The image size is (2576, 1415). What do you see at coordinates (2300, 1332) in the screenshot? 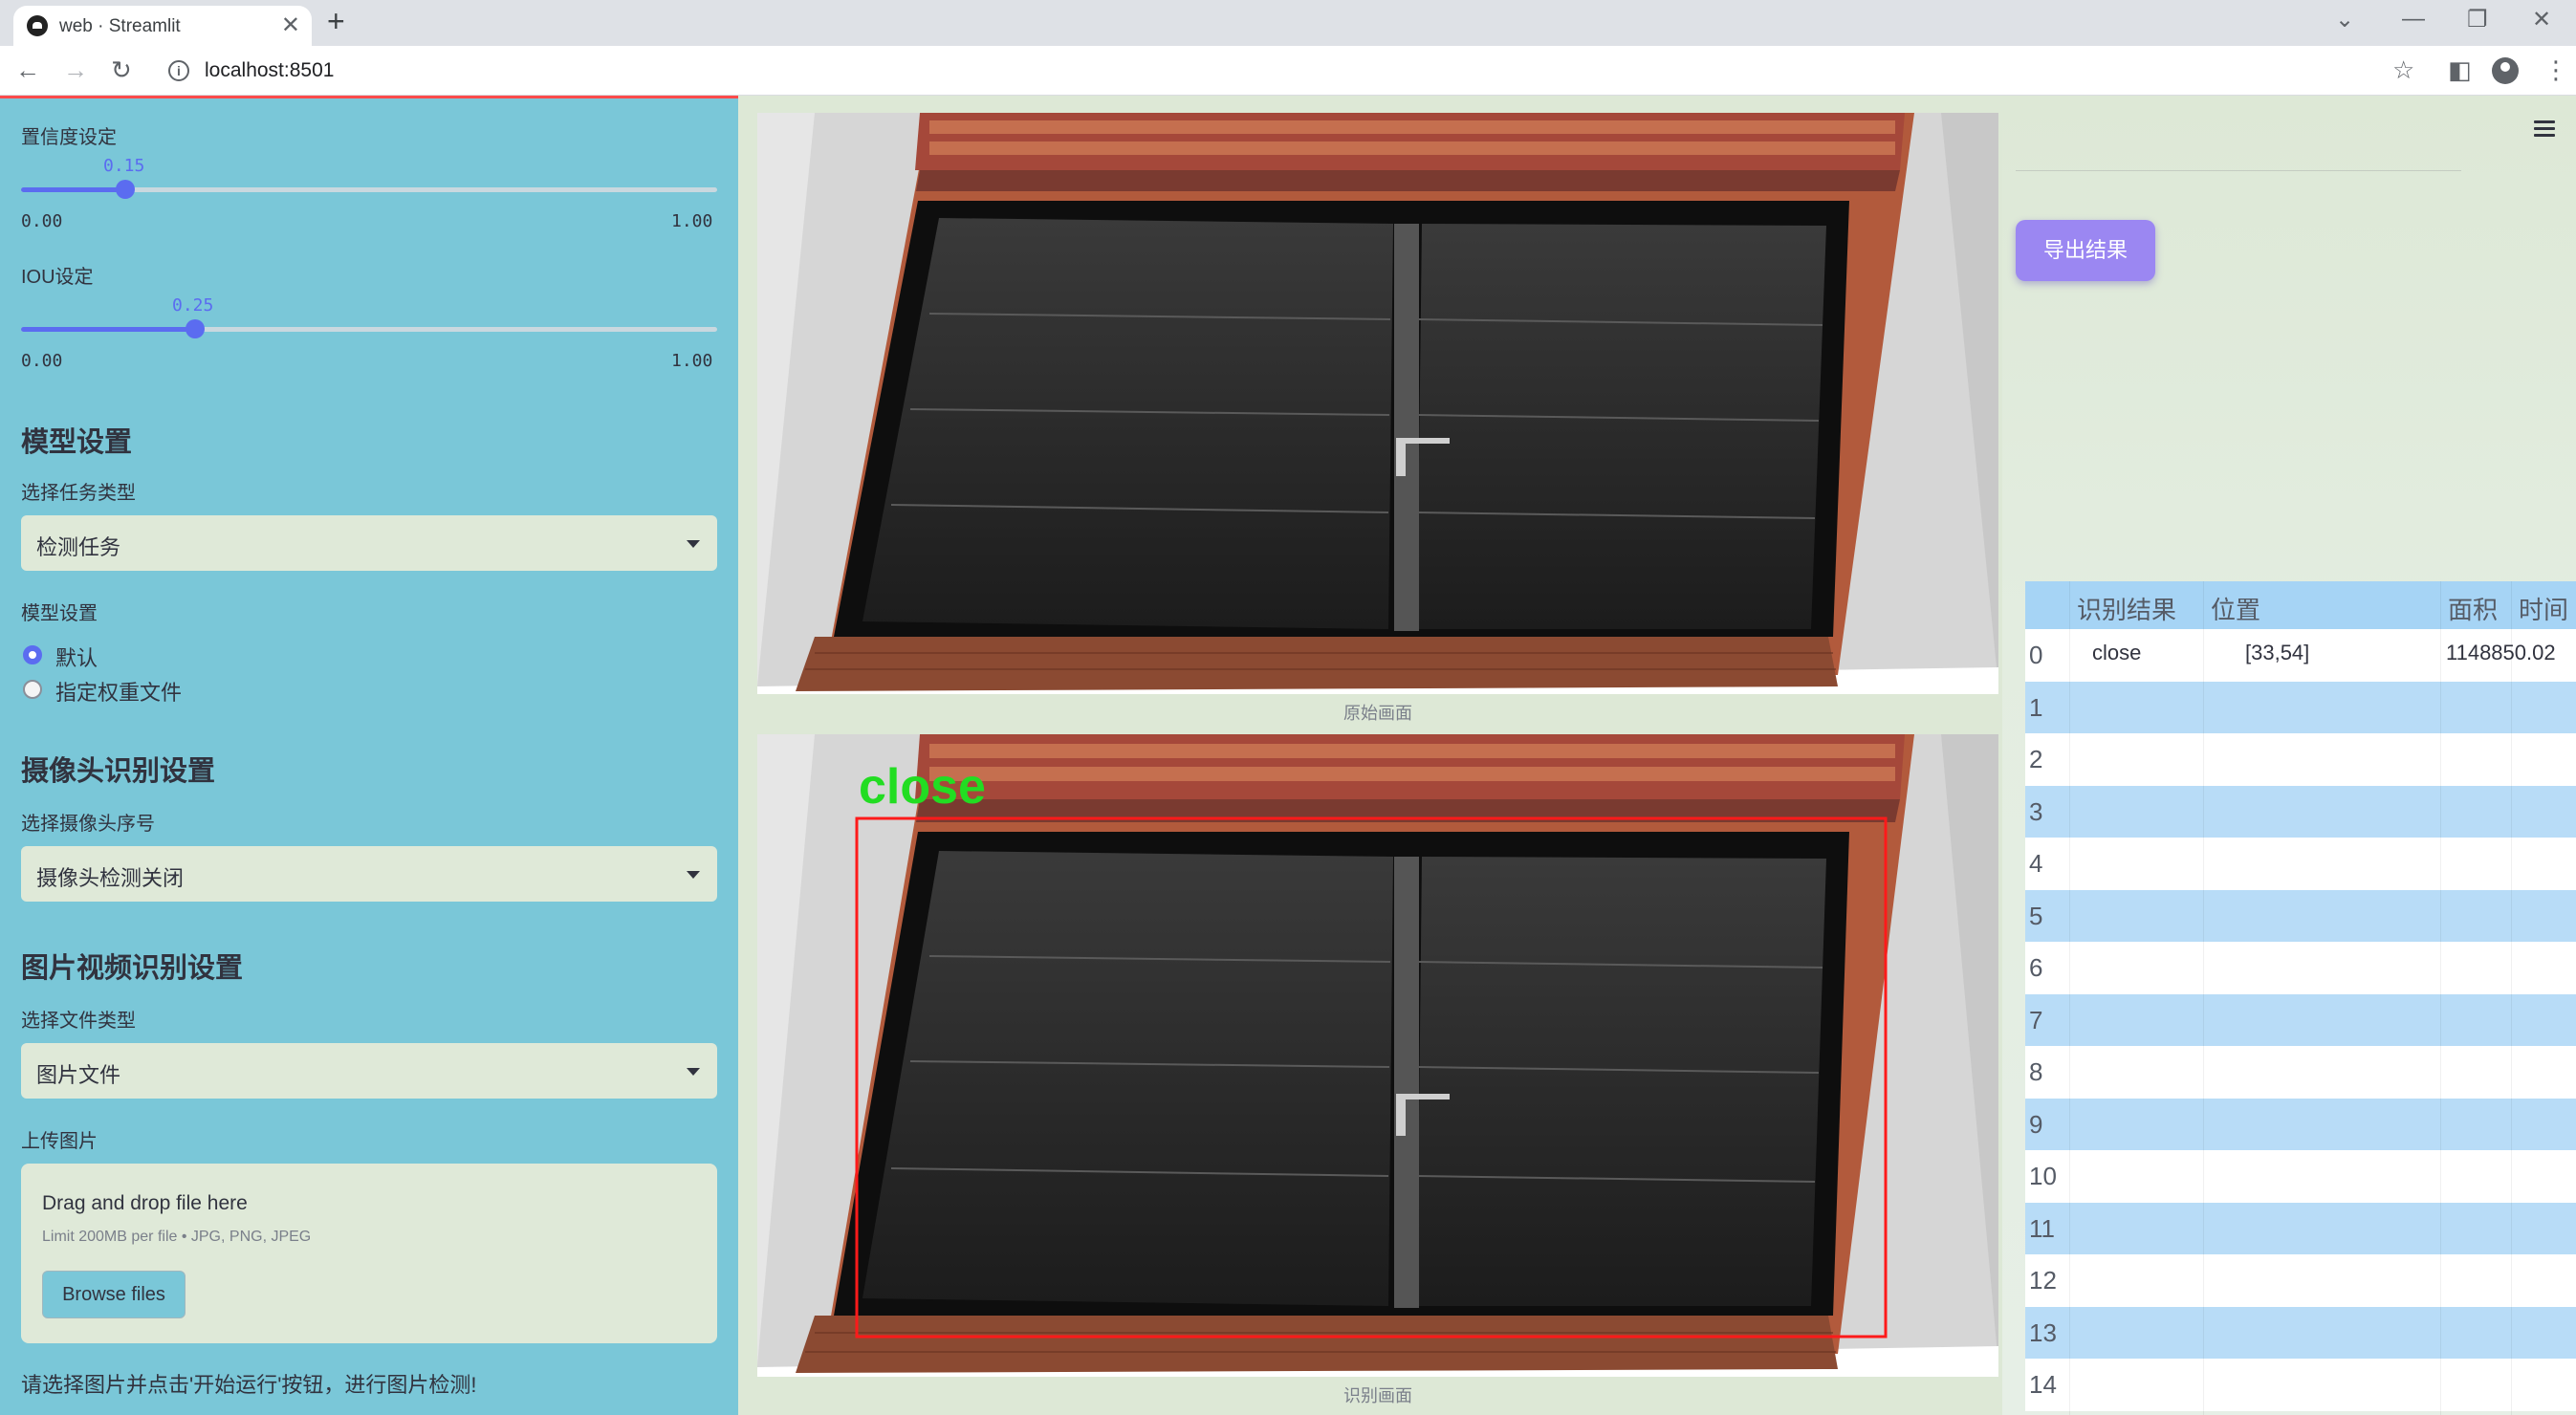
I see `table-row: 13` at bounding box center [2300, 1332].